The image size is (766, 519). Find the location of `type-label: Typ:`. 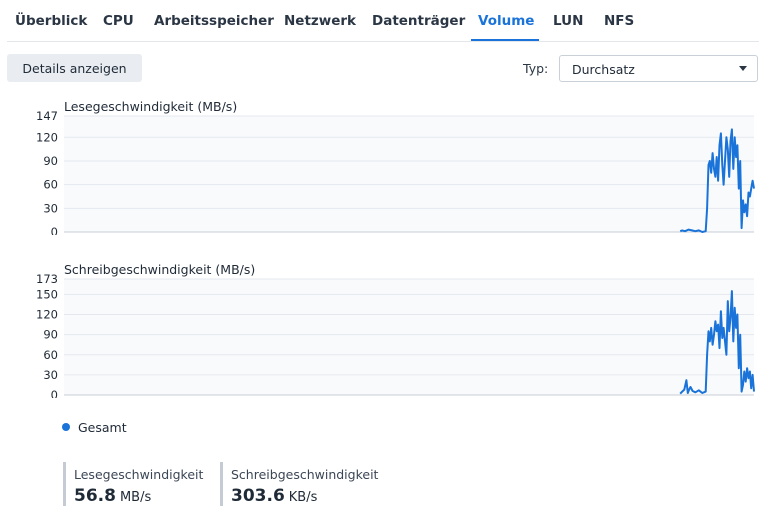

type-label: Typ: is located at coordinates (536, 68).